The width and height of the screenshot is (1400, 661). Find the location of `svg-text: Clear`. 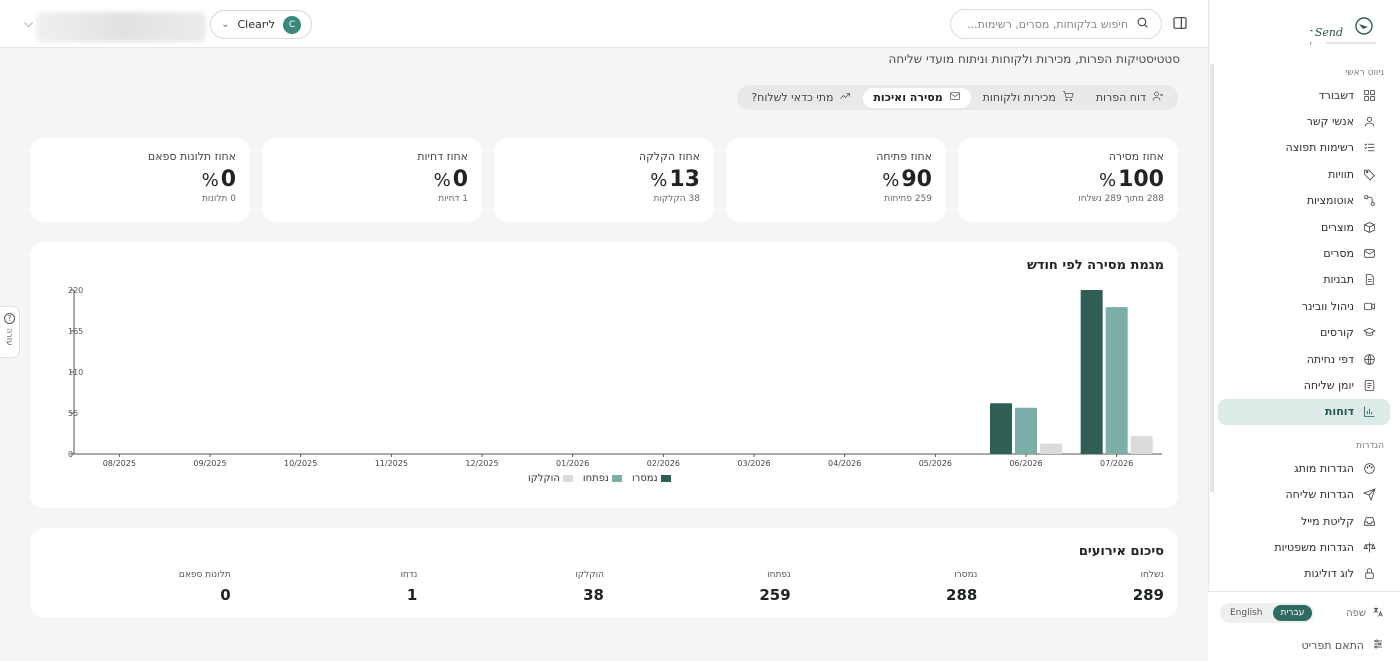

svg-text: Clear is located at coordinates (1311, 44).